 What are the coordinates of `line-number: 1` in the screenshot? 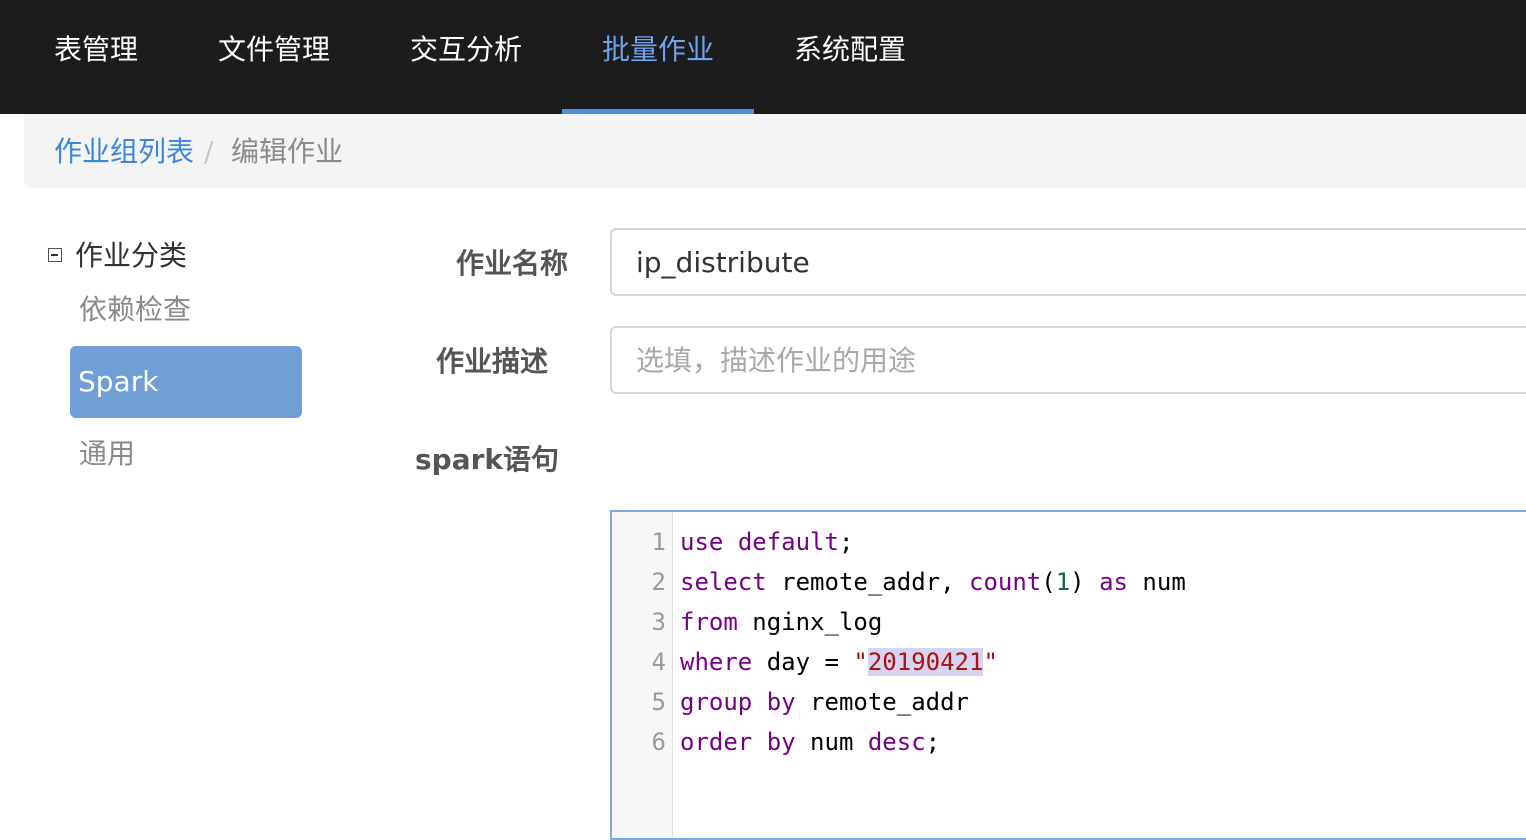 It's located at (658, 542).